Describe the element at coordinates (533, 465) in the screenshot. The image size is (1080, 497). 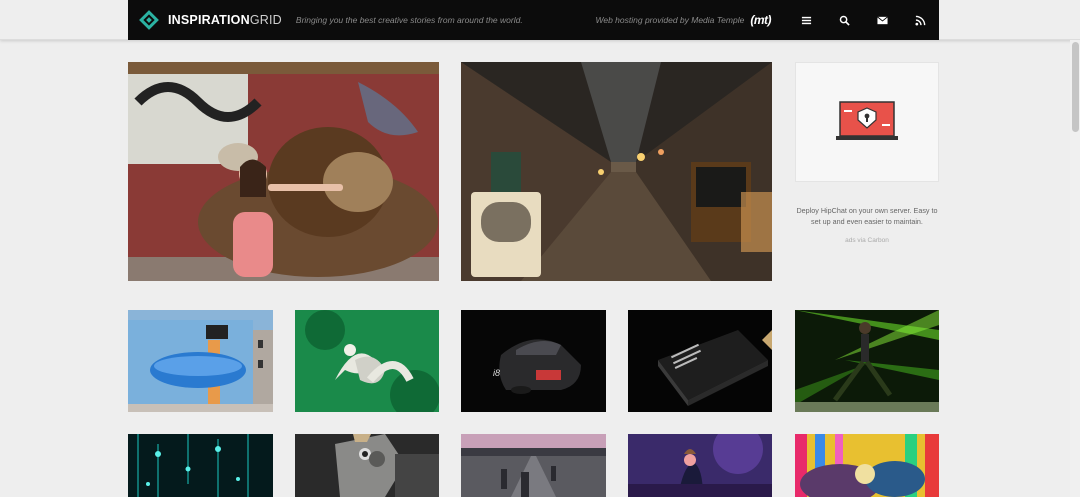
I see `thumb-road-scene` at that location.